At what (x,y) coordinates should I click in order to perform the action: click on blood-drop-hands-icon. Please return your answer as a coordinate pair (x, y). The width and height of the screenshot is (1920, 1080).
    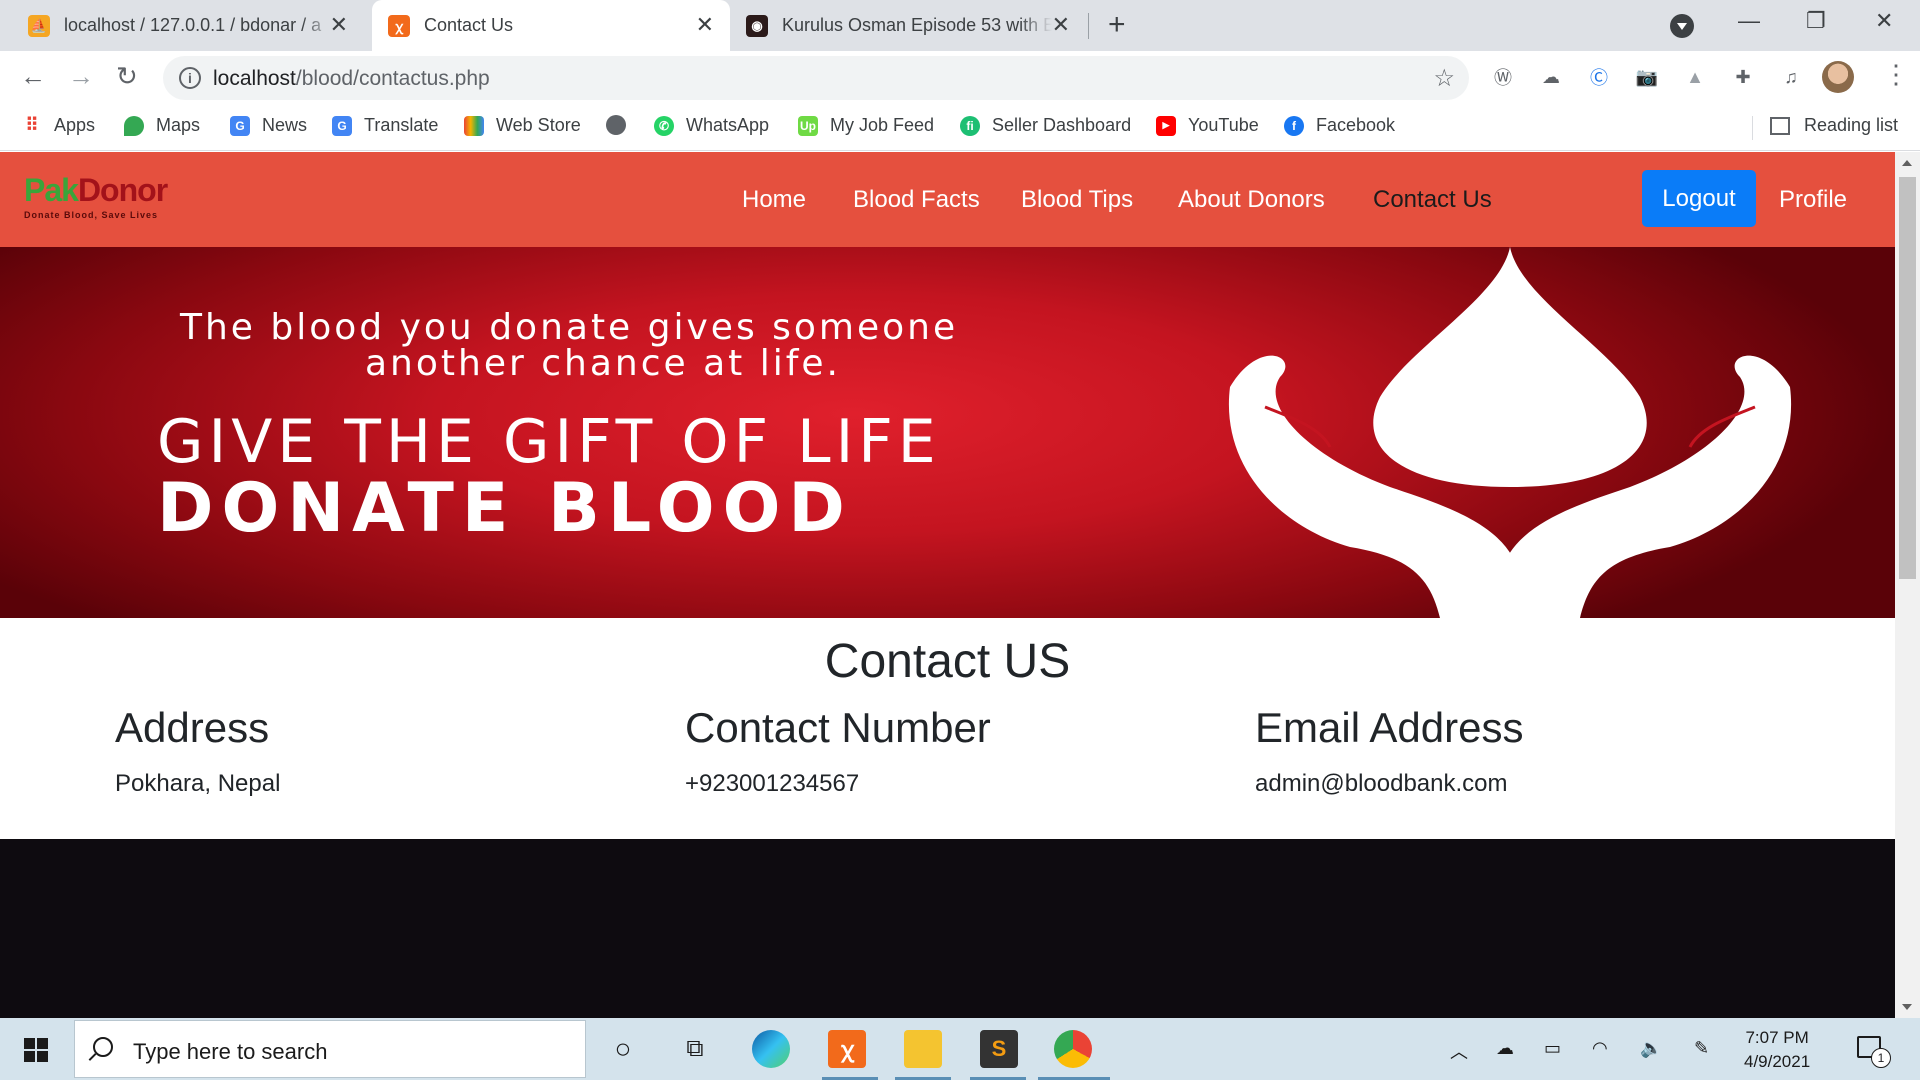
    Looking at the image, I should click on (1510, 432).